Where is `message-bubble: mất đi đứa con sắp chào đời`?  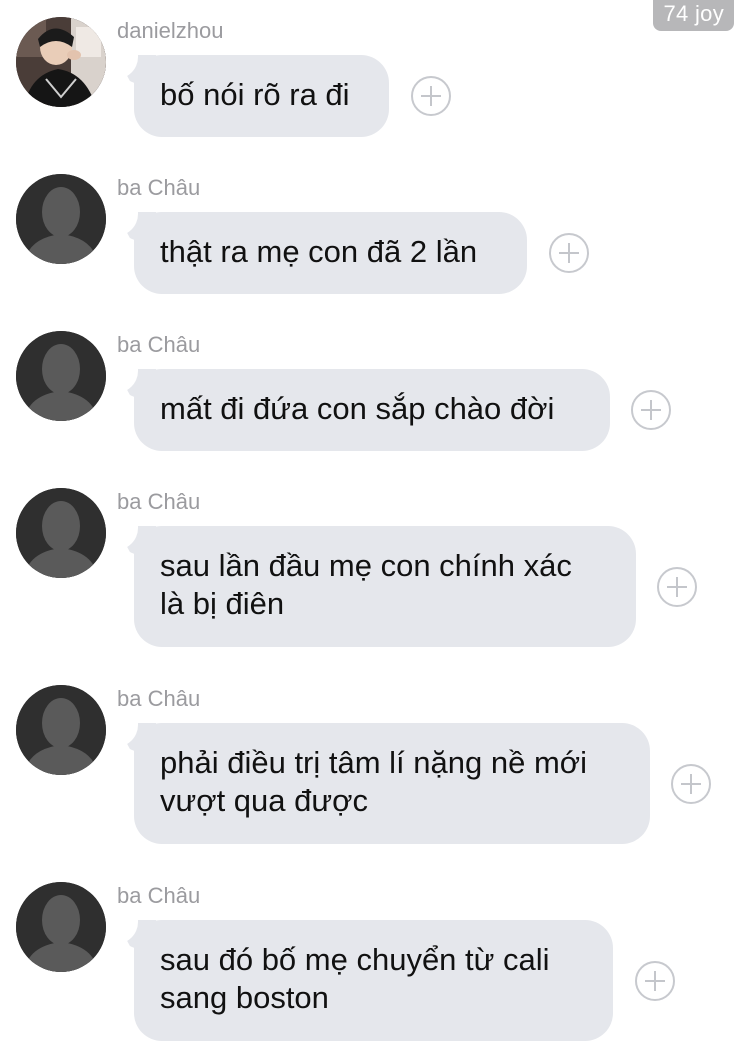
message-bubble: mất đi đứa con sắp chào đời is located at coordinates (361, 409).